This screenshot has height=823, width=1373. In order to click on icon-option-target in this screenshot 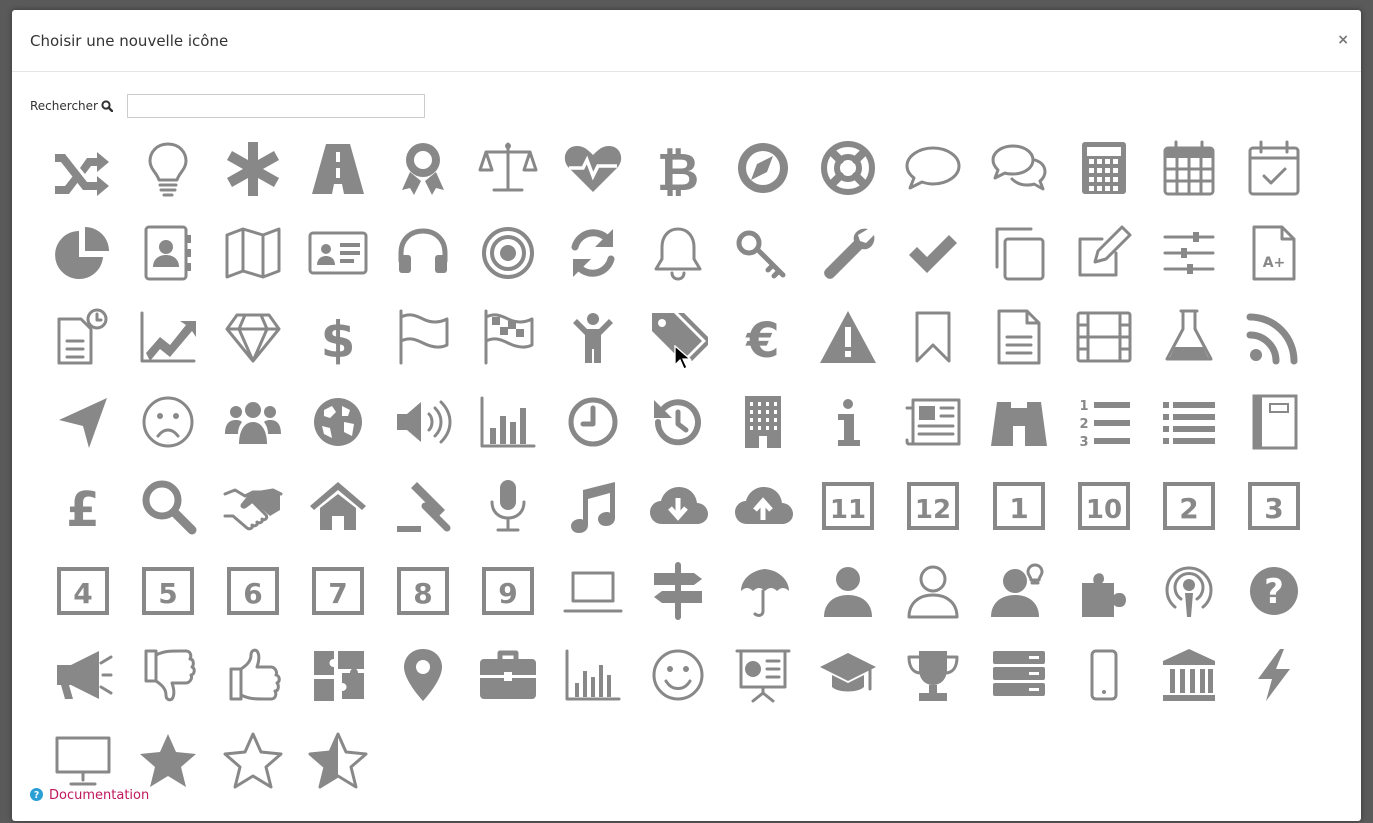, I will do `click(507, 265)`.